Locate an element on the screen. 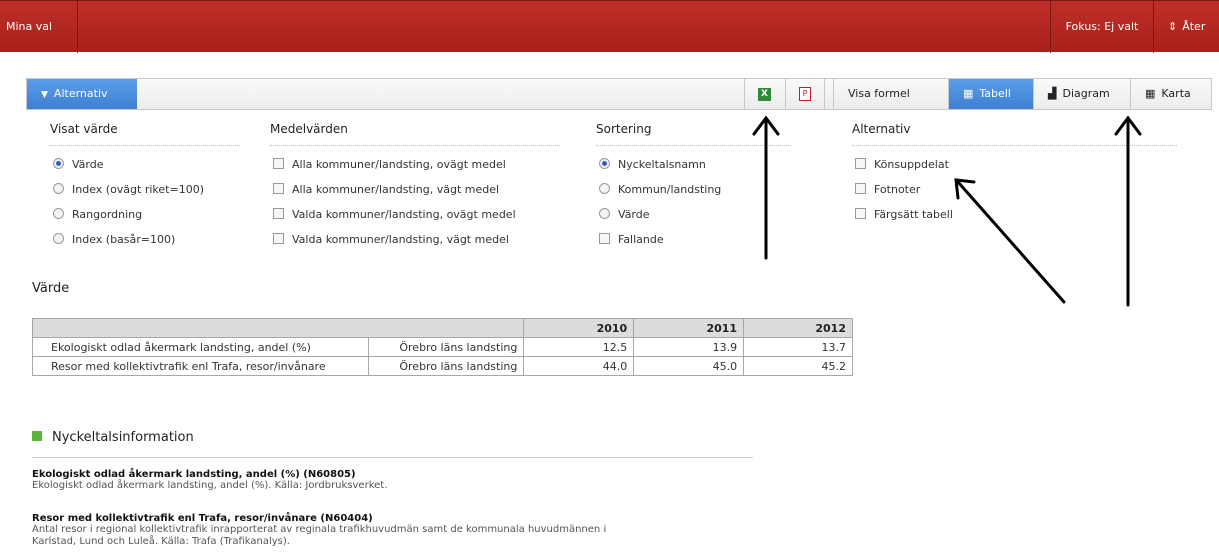 The image size is (1219, 560). checkbox-option: Fotnoter is located at coordinates (1016, 189).